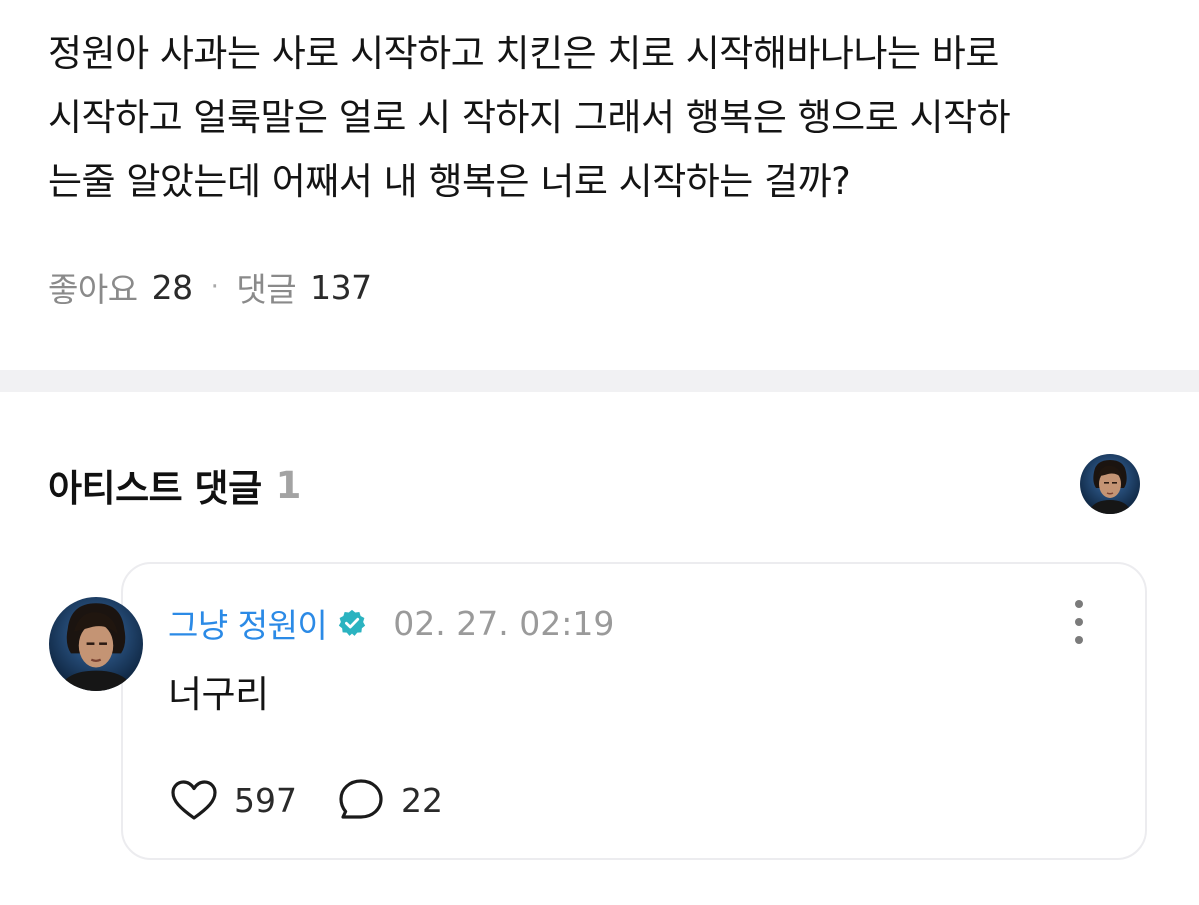 Image resolution: width=1199 pixels, height=905 pixels. Describe the element at coordinates (449, 181) in the screenshot. I see `post-line: 는줄 알았는데 어째서 내 행복은 너로 시작하는 걸까?` at that location.